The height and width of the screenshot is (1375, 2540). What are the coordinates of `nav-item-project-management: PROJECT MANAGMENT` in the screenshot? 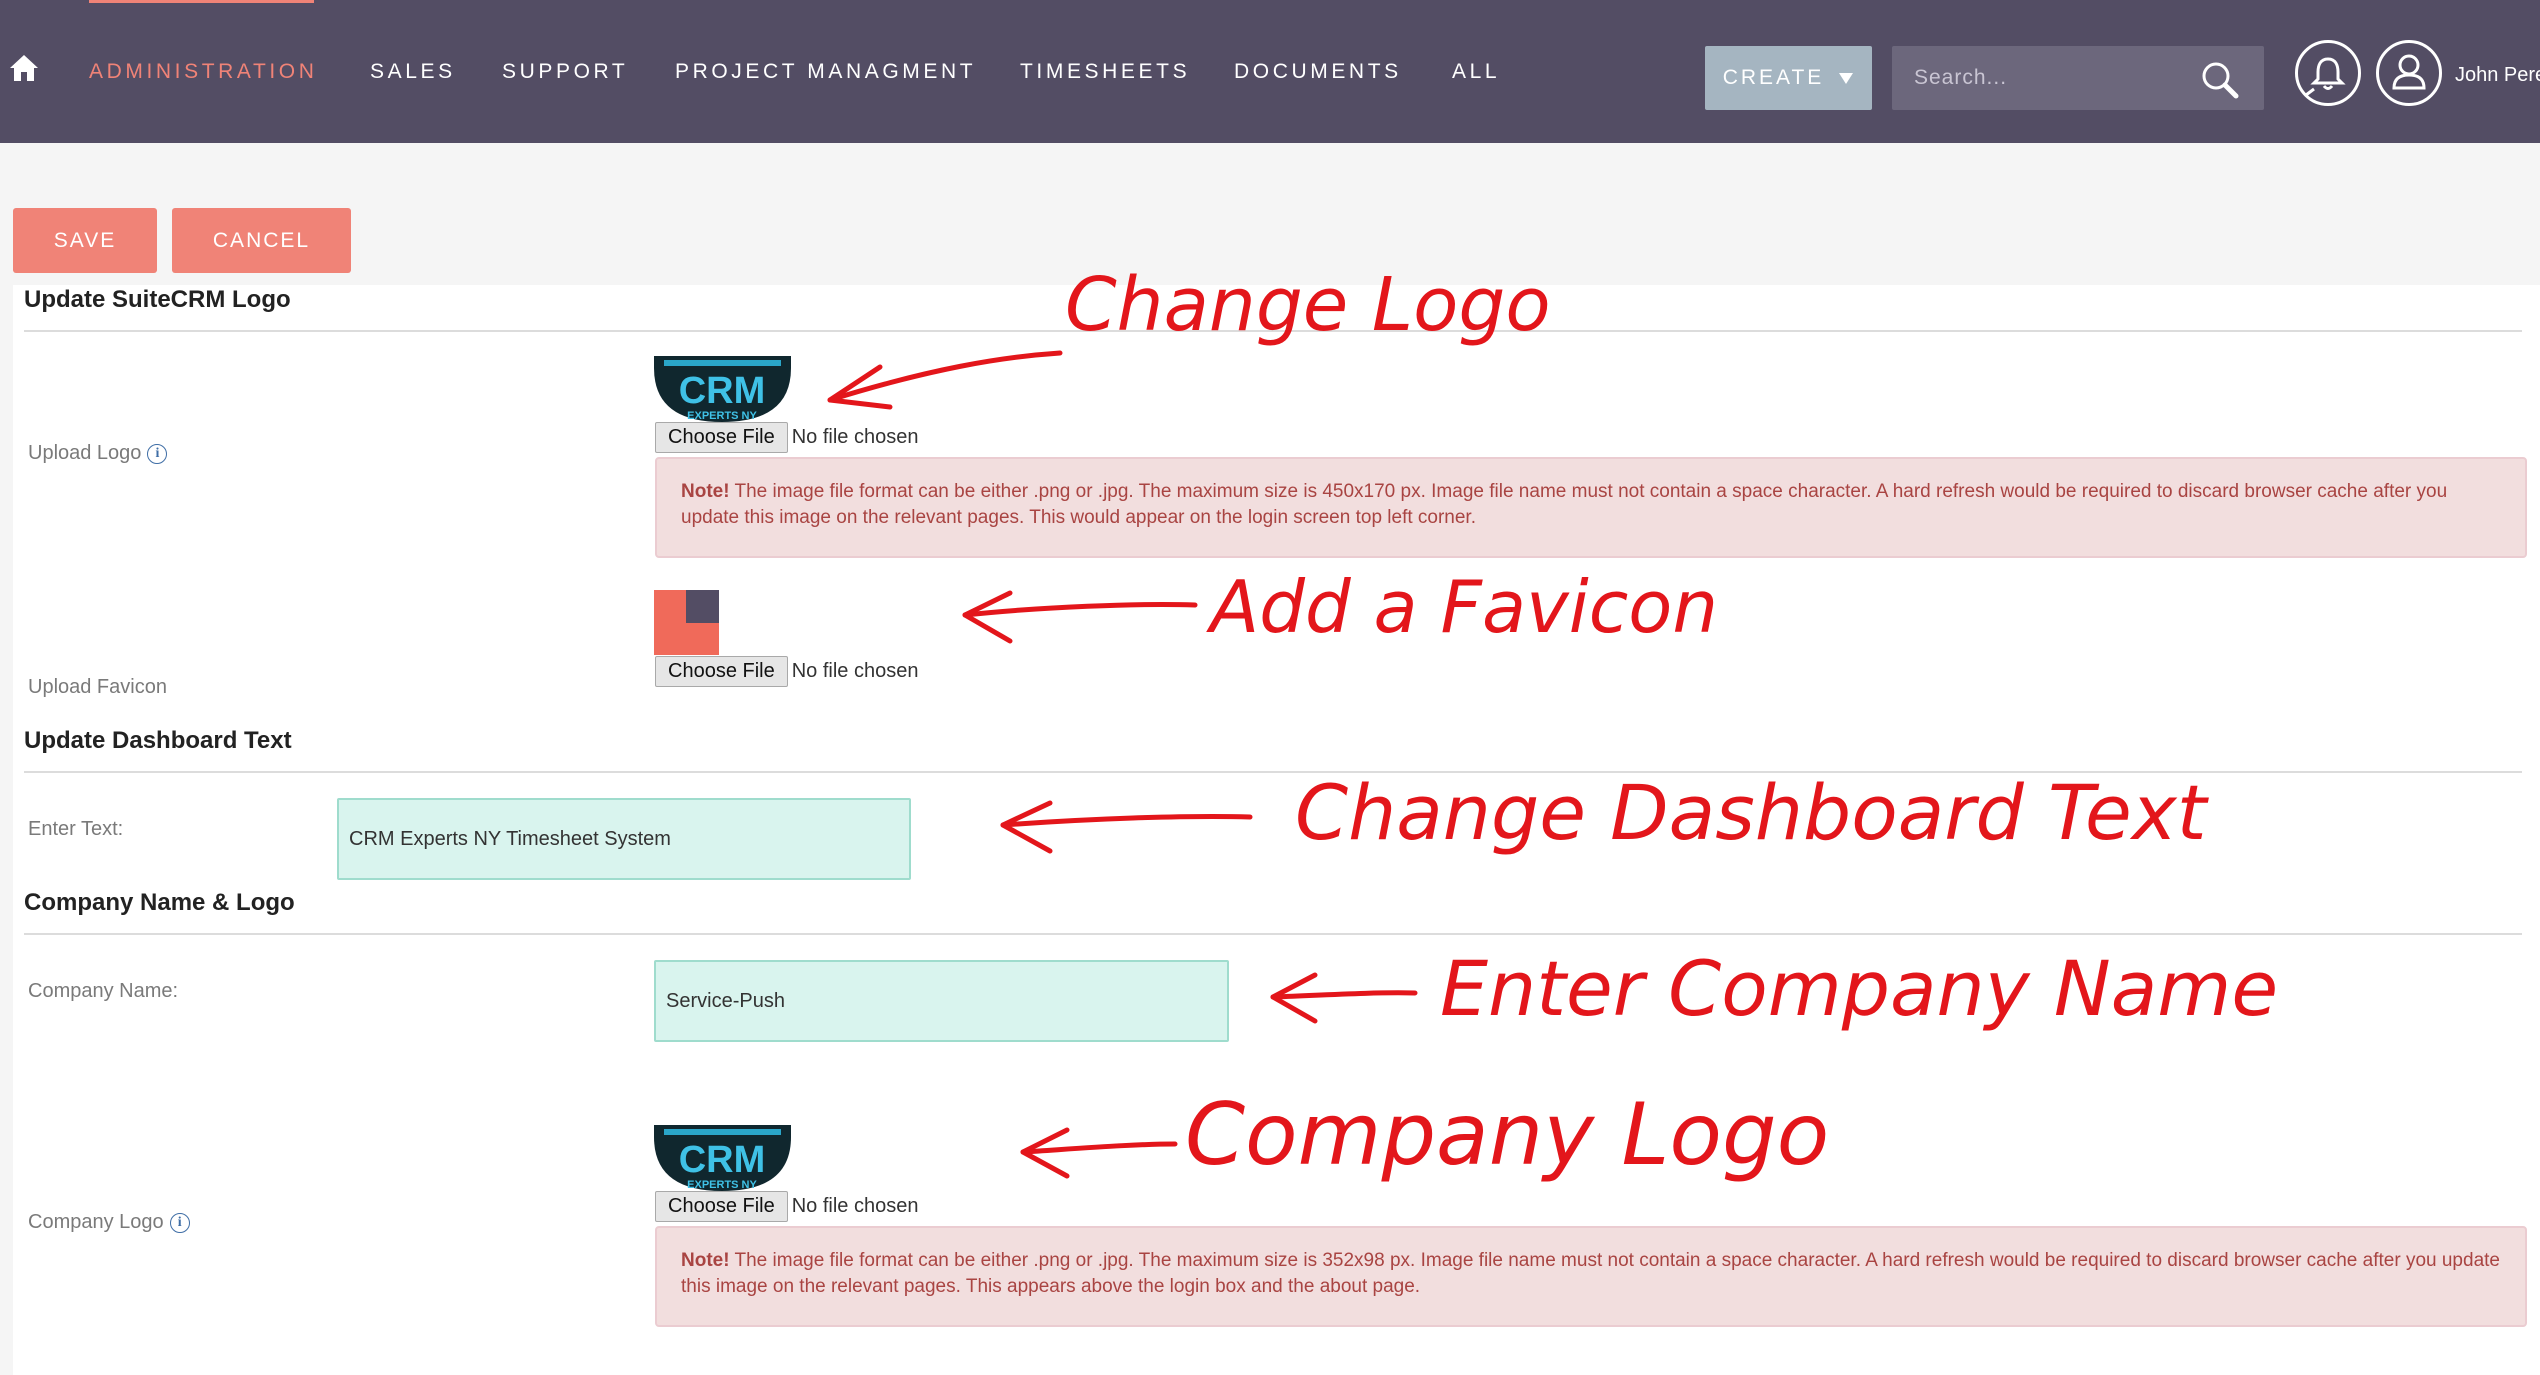 It's located at (825, 72).